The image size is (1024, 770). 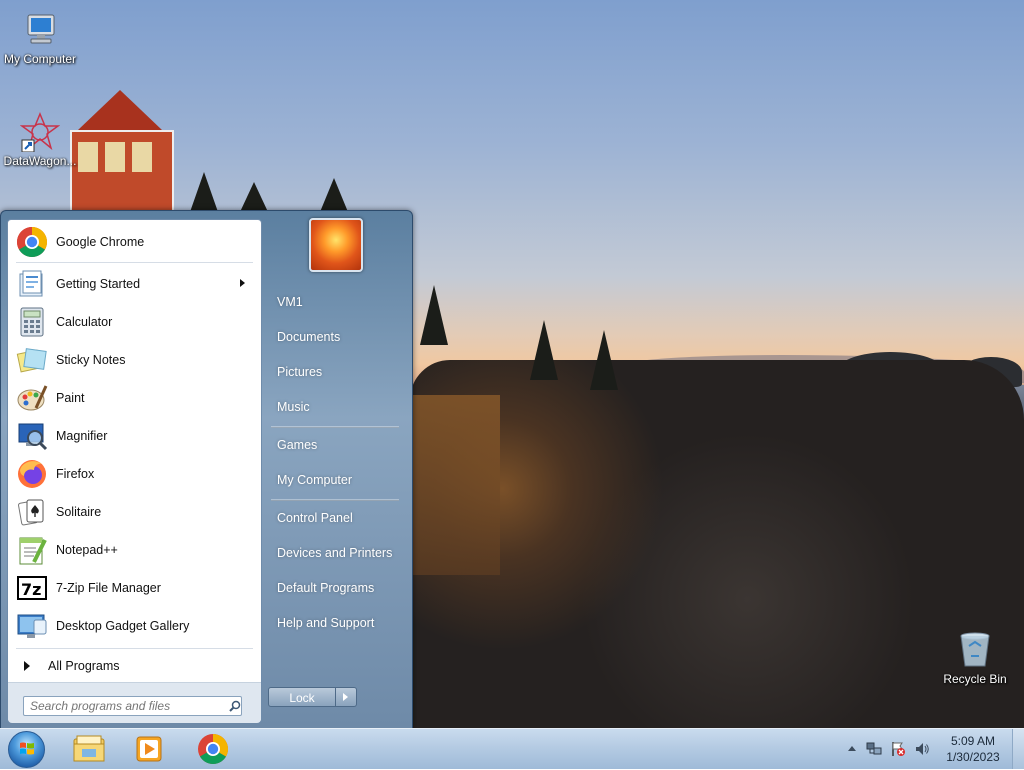 I want to click on desktop-icon-my-computer: My Computer, so click(x=40, y=38).